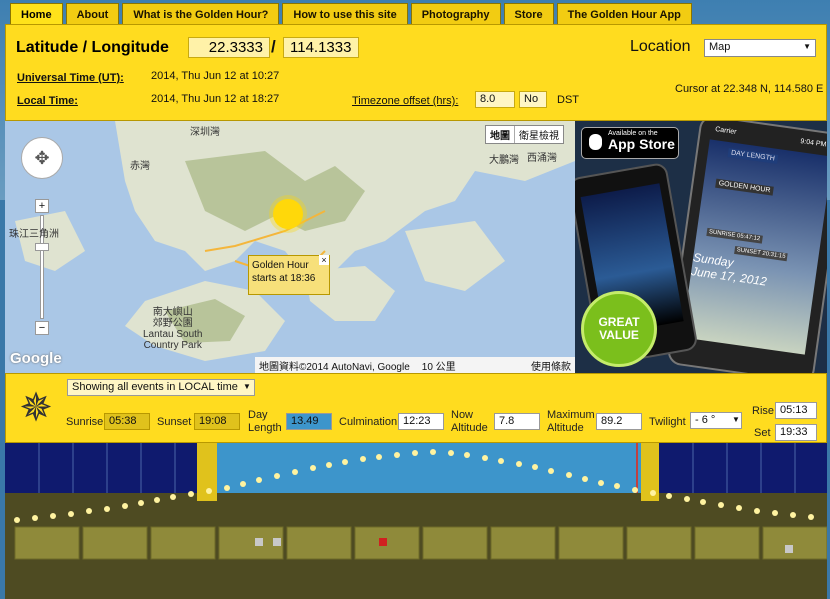 The width and height of the screenshot is (830, 599). I want to click on day-length-label: Day Length, so click(265, 421).